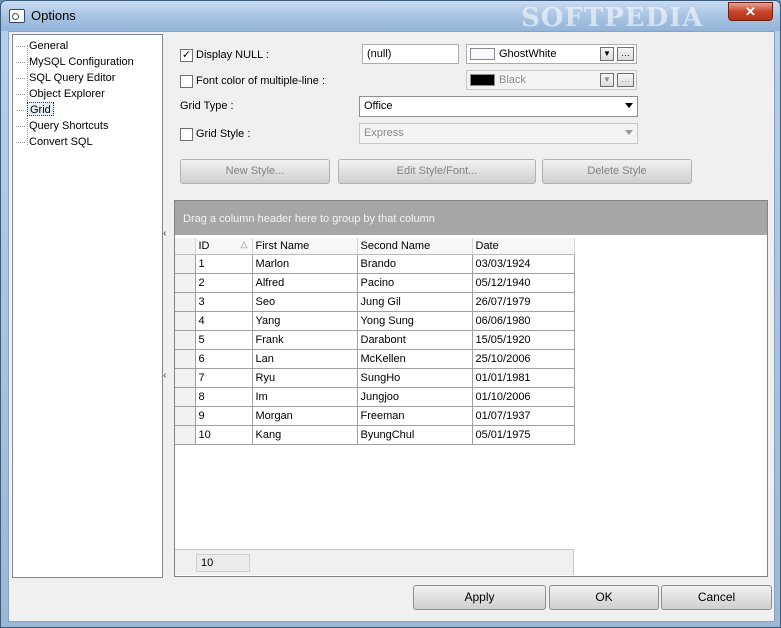 The image size is (781, 628). What do you see at coordinates (523, 264) in the screenshot?
I see `table-cell: 03/03/1924` at bounding box center [523, 264].